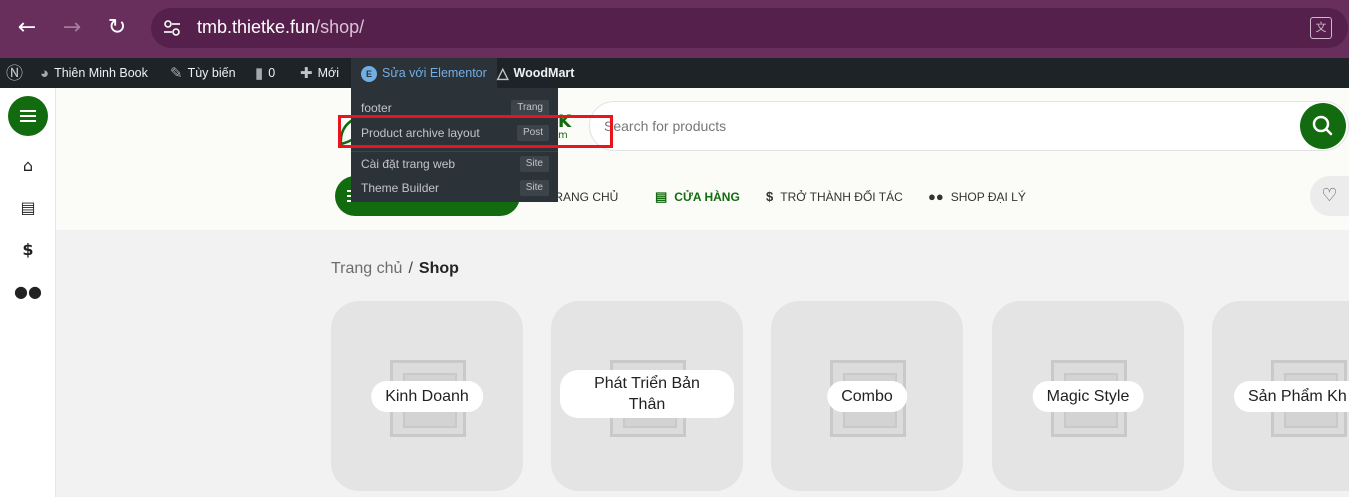 Image resolution: width=1349 pixels, height=497 pixels. I want to click on search-icon, so click(1322, 125).